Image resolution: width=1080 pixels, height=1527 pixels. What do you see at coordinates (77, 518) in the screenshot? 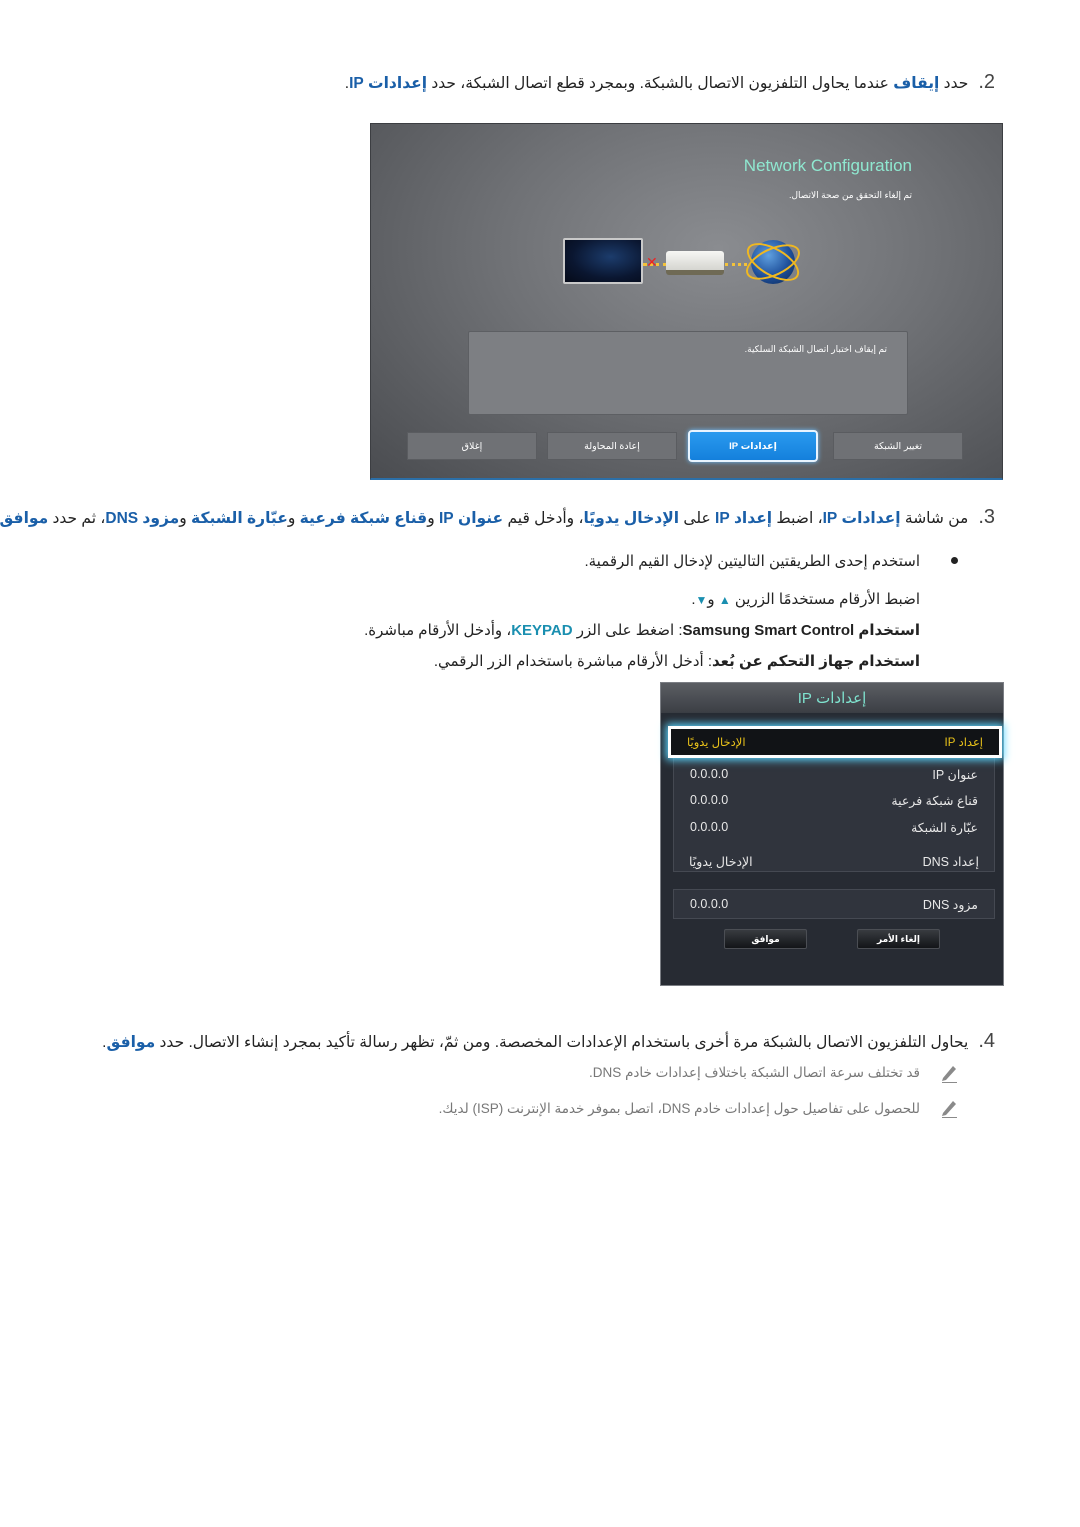
I see `step-text: ، ثم حدد` at bounding box center [77, 518].